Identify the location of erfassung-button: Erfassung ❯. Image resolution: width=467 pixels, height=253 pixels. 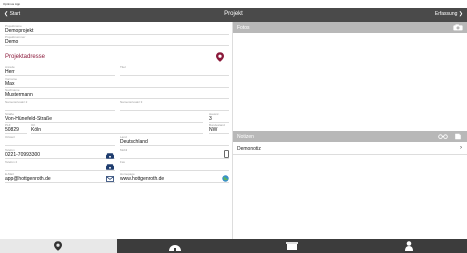
(449, 14).